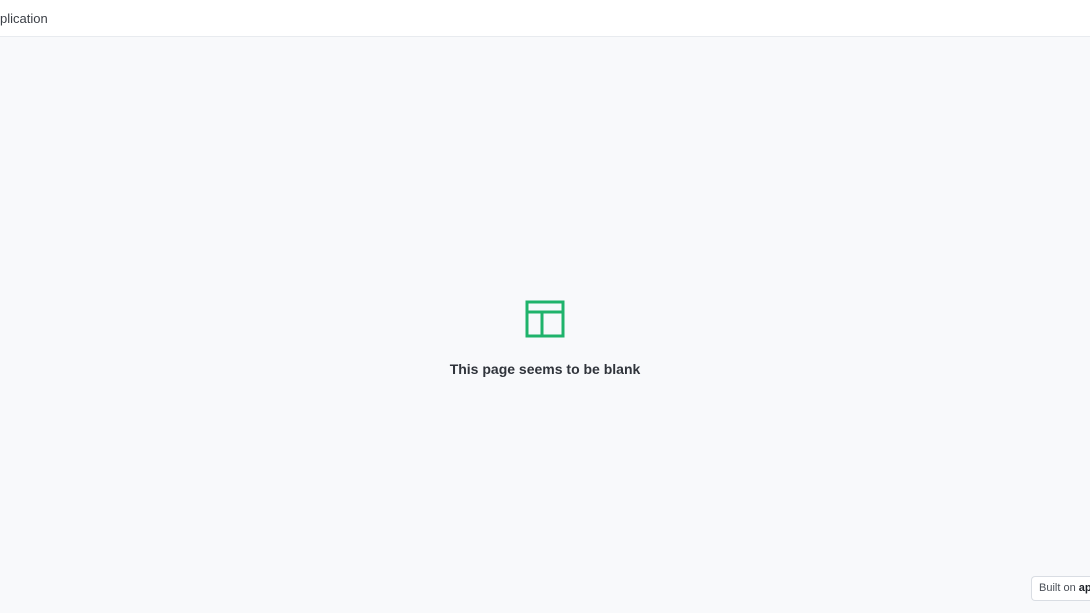 This screenshot has width=1090, height=613. What do you see at coordinates (1084, 588) in the screenshot?
I see `built-on-brand: ap` at bounding box center [1084, 588].